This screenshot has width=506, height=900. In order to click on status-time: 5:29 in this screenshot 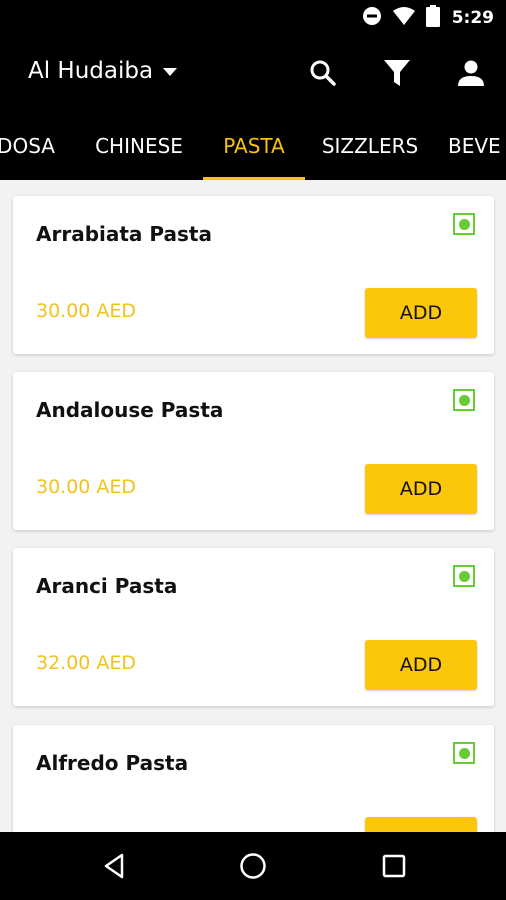, I will do `click(472, 18)`.